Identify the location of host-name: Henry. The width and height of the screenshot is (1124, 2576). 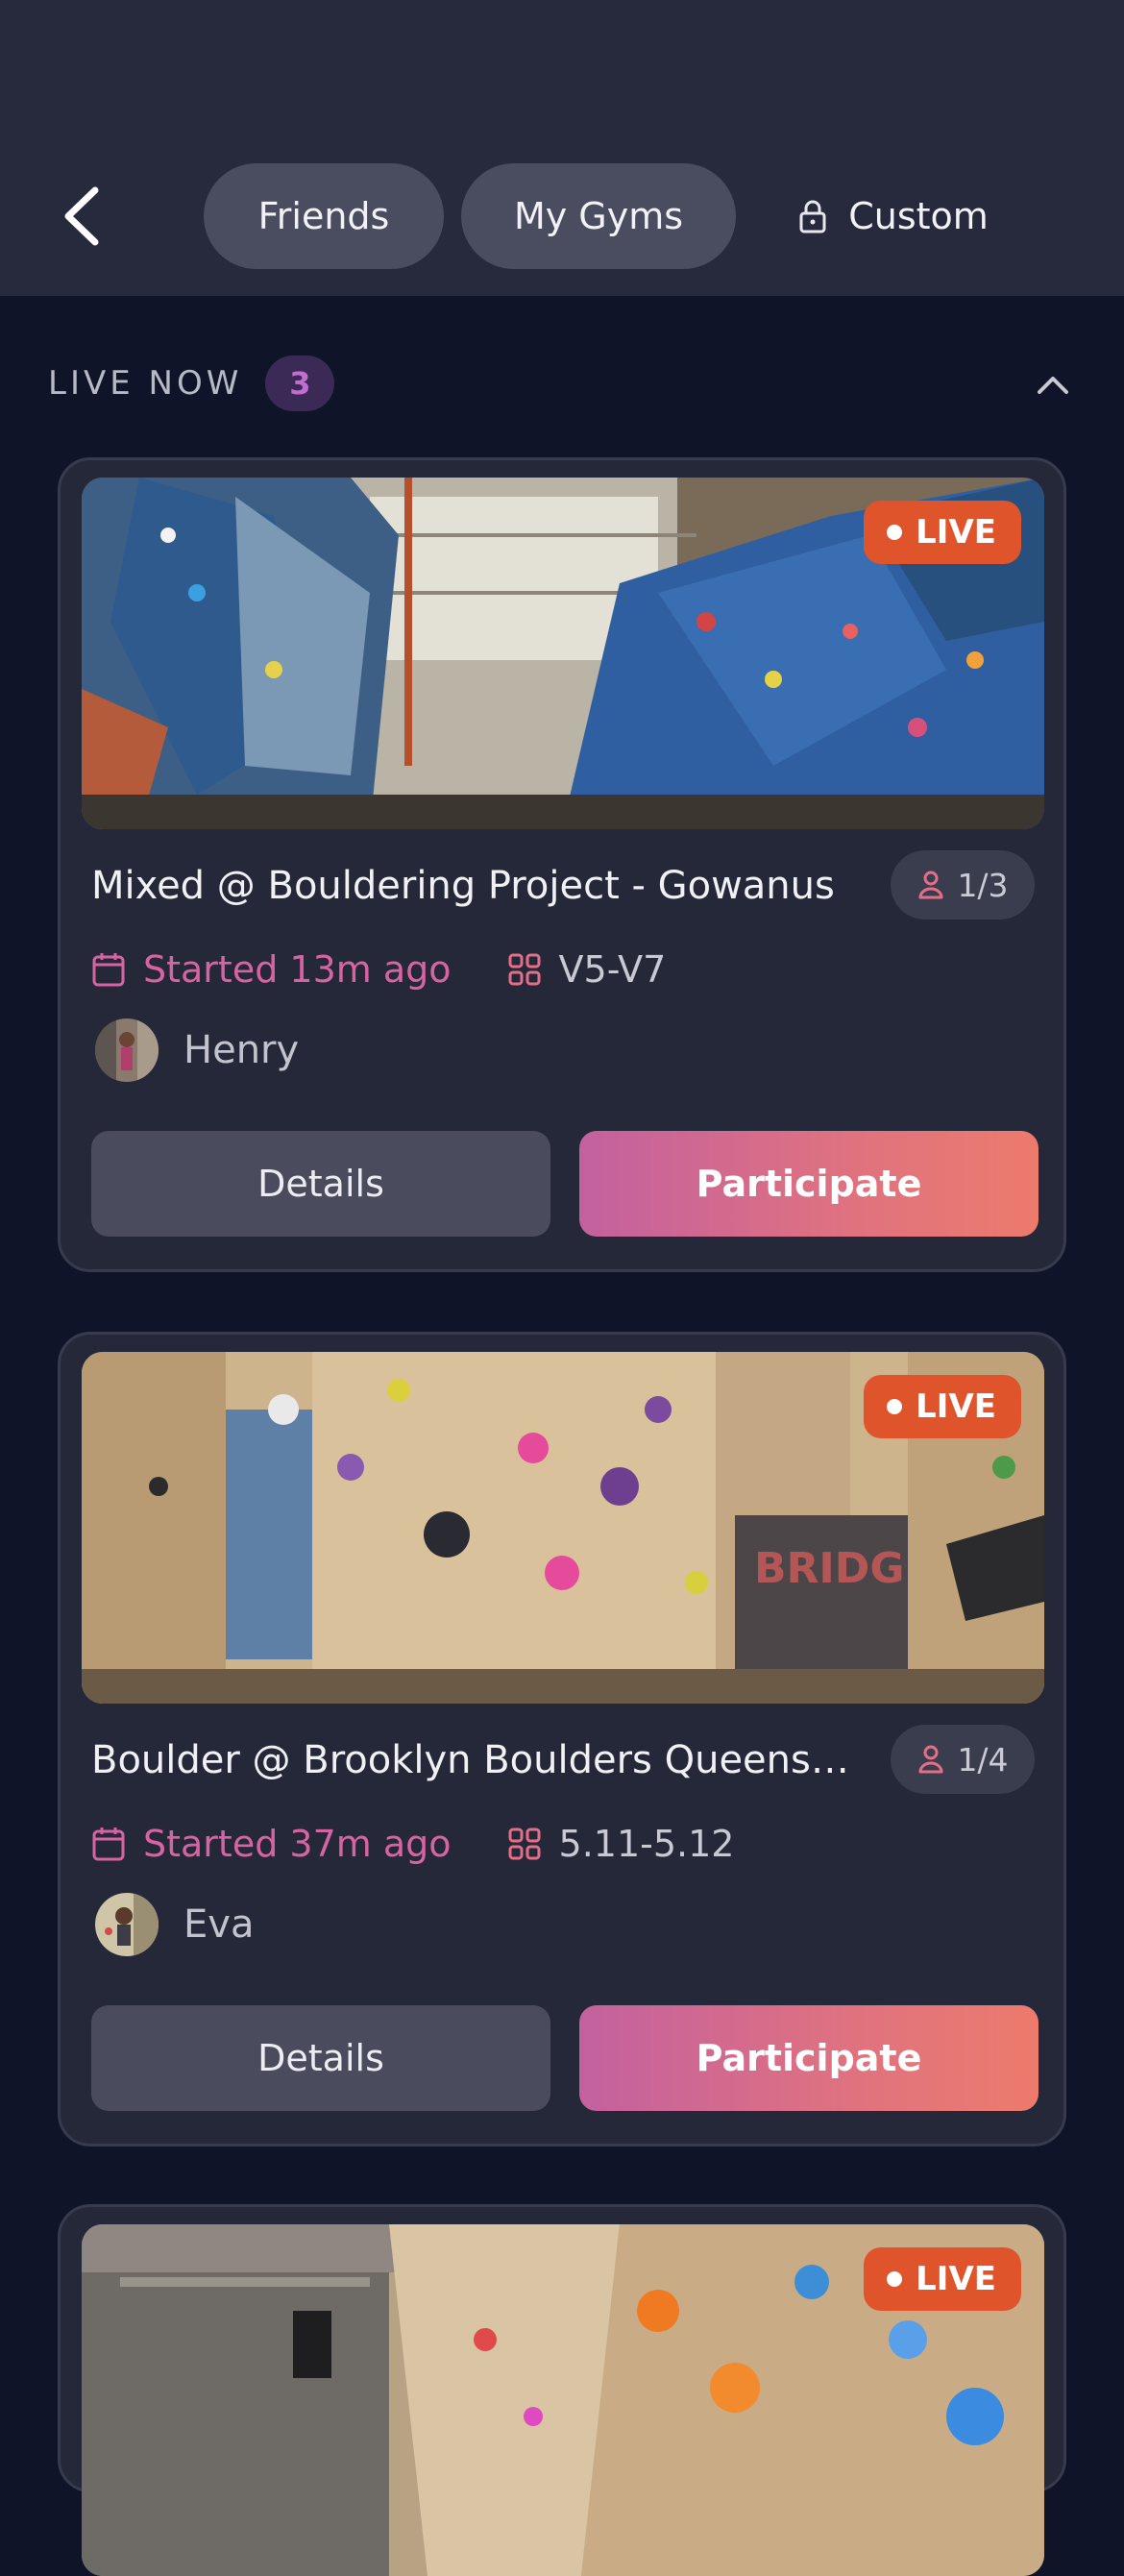
(242, 1050).